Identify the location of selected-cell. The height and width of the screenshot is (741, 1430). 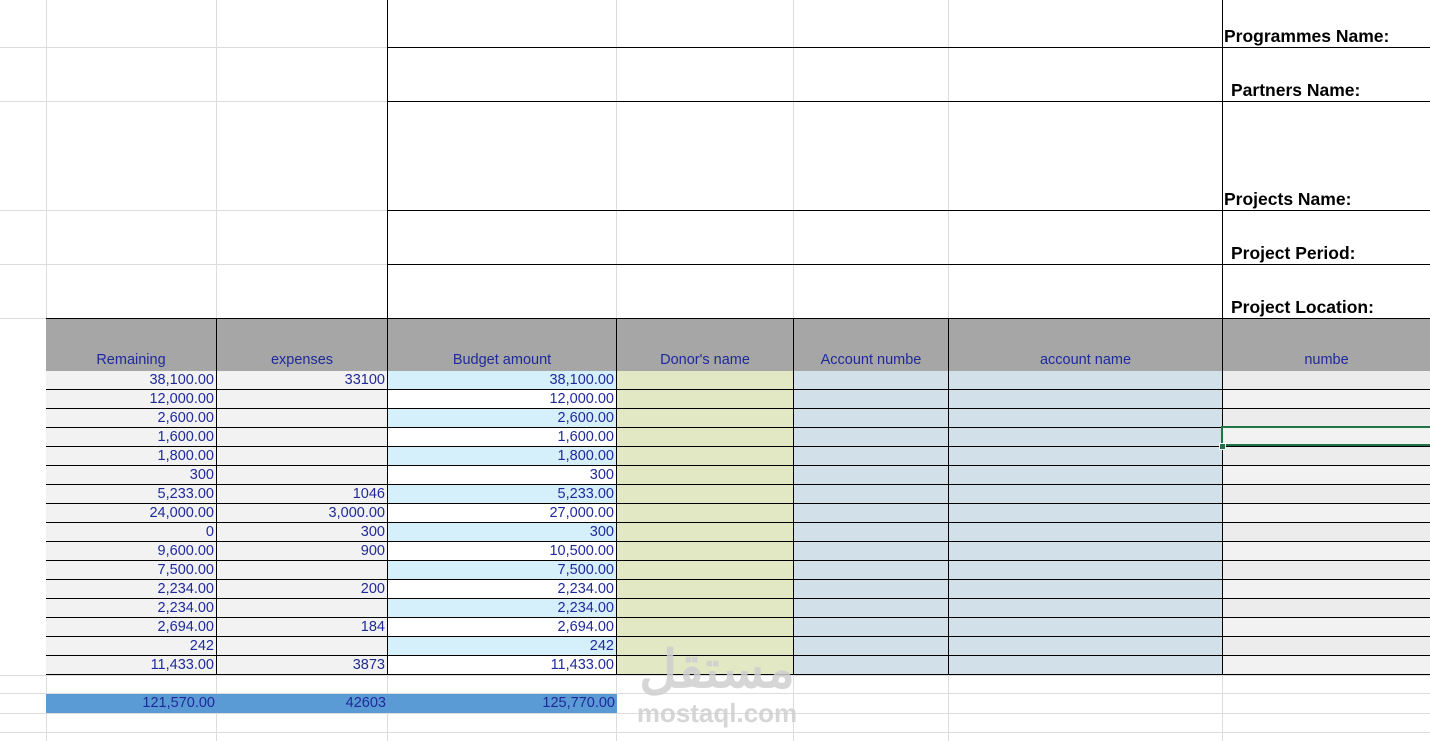
(1325, 436).